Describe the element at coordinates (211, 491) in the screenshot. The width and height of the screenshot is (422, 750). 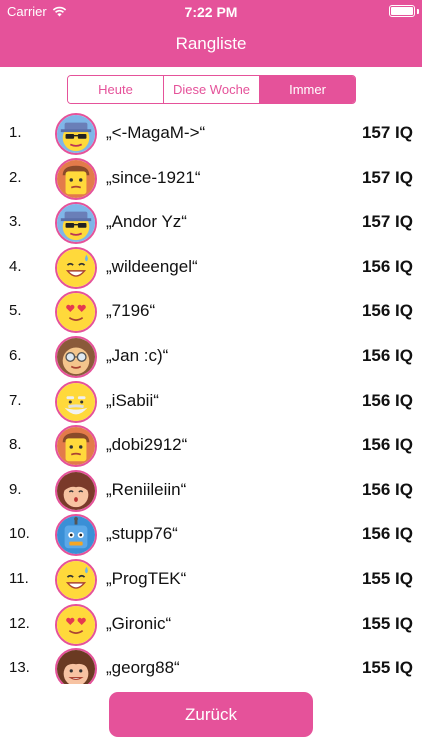
I see `leaderboard-row: 9. „Reniileiin“ 156 IQ` at that location.